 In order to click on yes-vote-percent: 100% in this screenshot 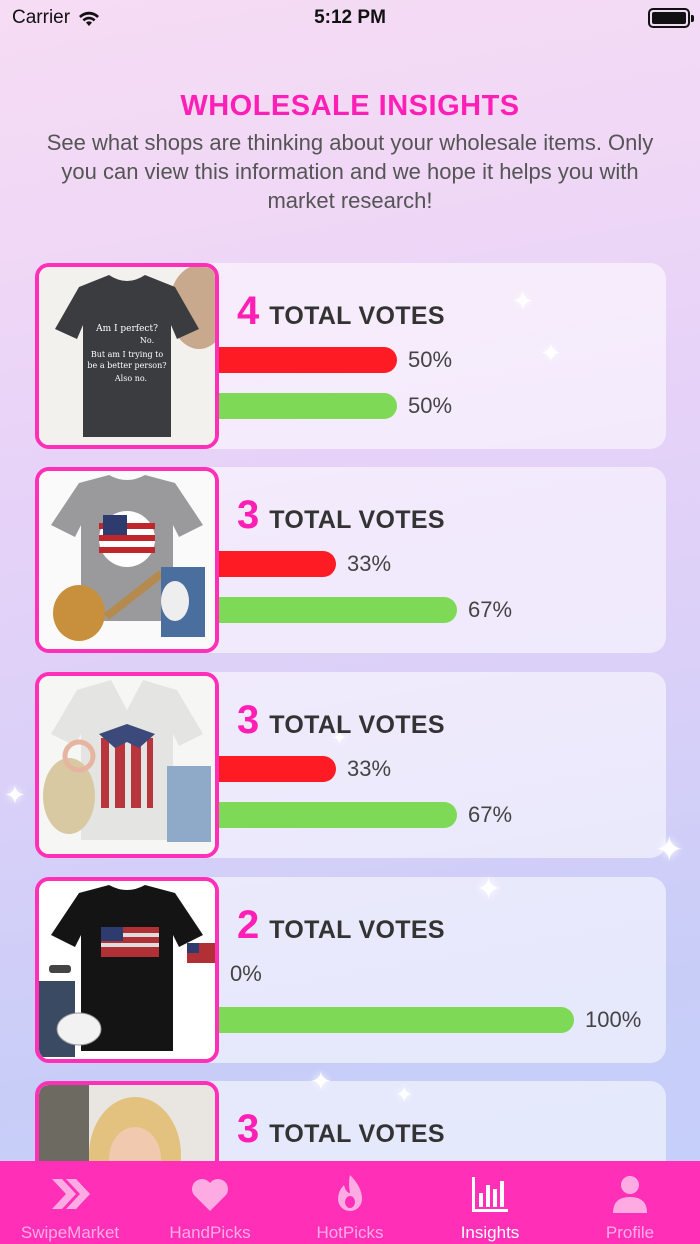, I will do `click(613, 1019)`.